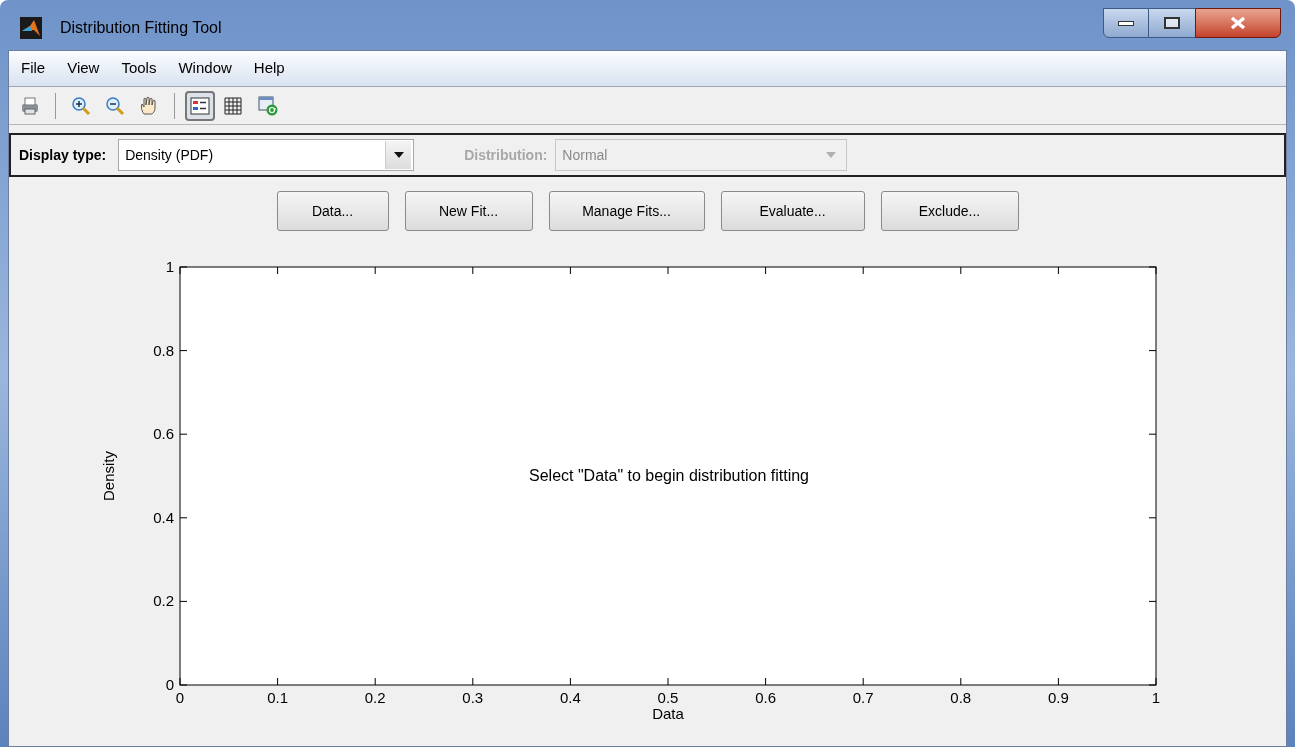 This screenshot has width=1295, height=747. What do you see at coordinates (863, 697) in the screenshot?
I see `axis-tick-label: 0.7` at bounding box center [863, 697].